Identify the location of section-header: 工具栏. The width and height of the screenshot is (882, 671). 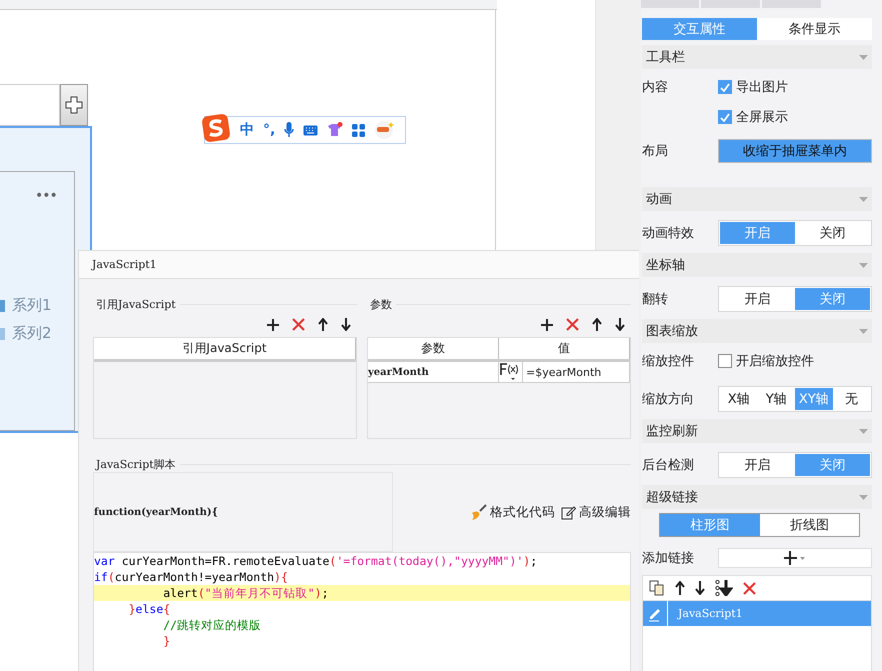
(757, 57).